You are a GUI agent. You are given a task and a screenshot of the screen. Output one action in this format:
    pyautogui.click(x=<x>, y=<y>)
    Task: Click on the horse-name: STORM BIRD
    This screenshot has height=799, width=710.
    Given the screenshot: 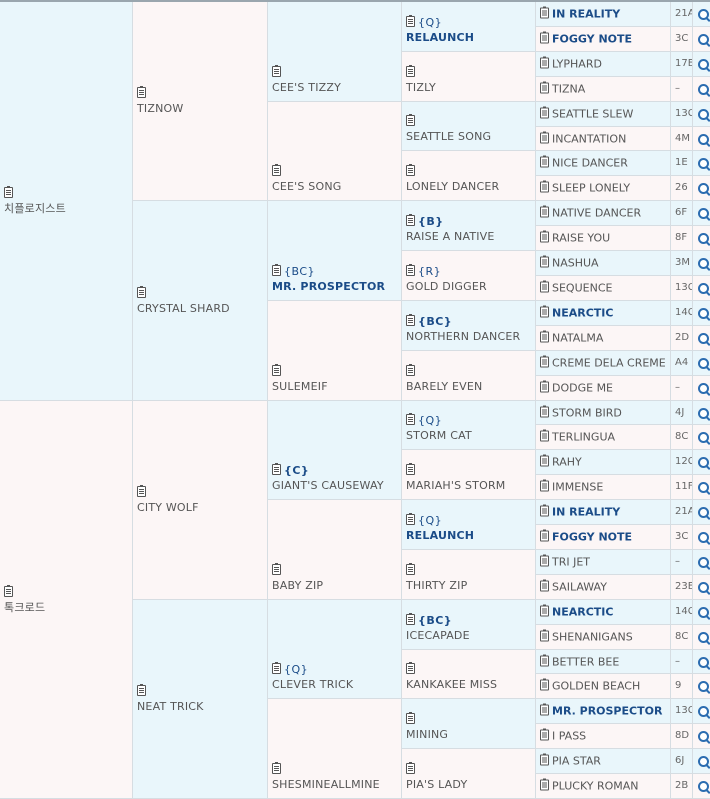 What is the action you would take?
    pyautogui.click(x=587, y=412)
    